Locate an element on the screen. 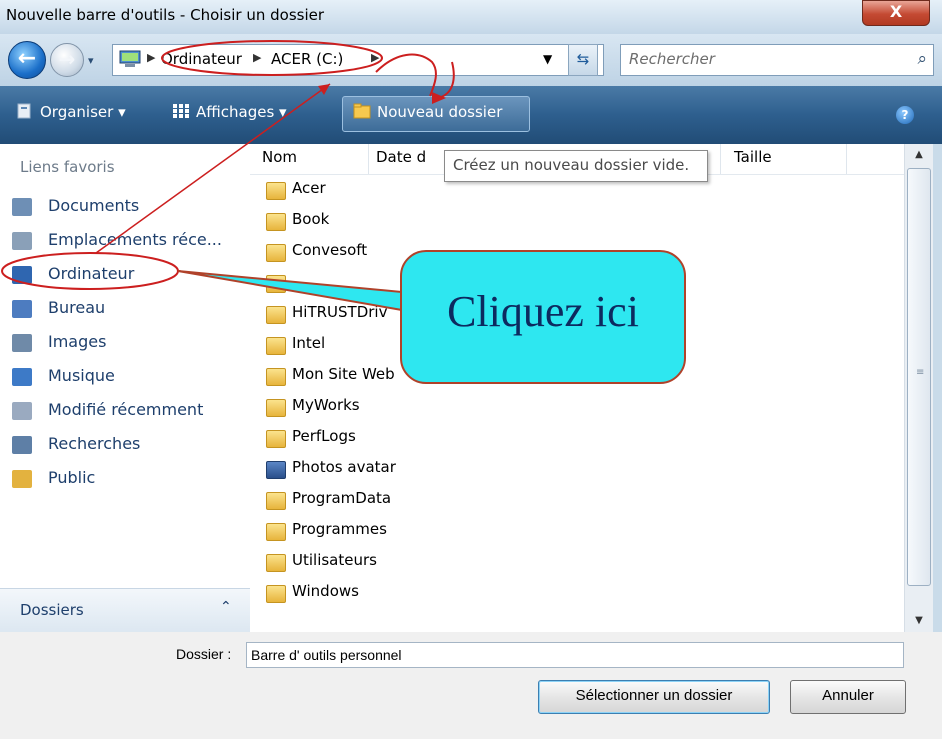  list-item: PerfLogs is located at coordinates (566, 438).